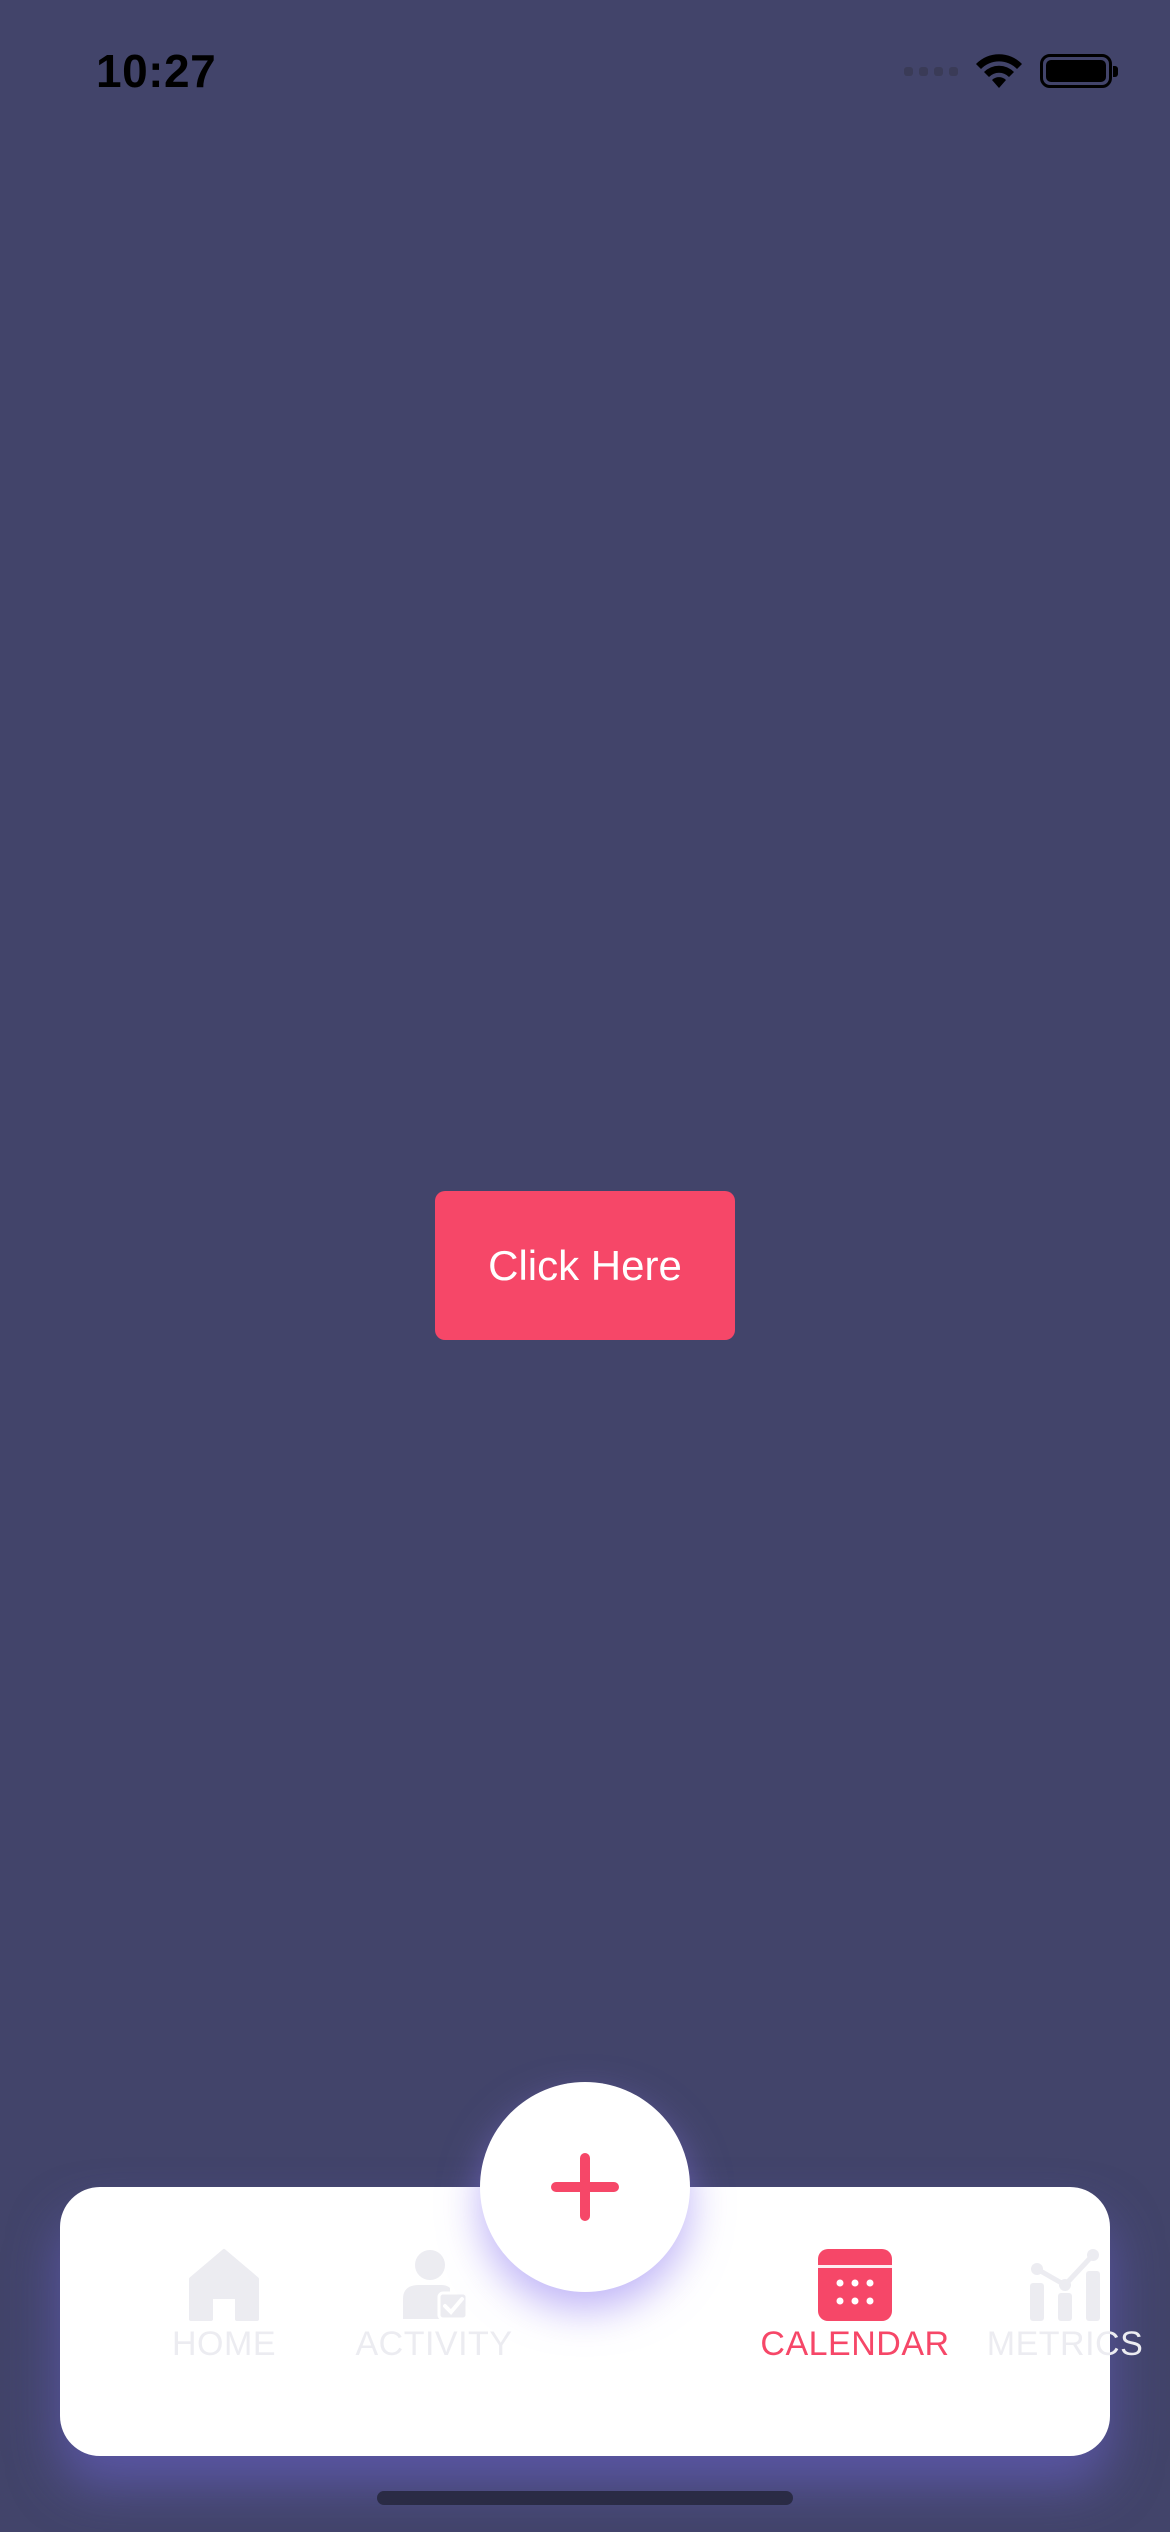 This screenshot has width=1170, height=2532. I want to click on plus-icon, so click(585, 2187).